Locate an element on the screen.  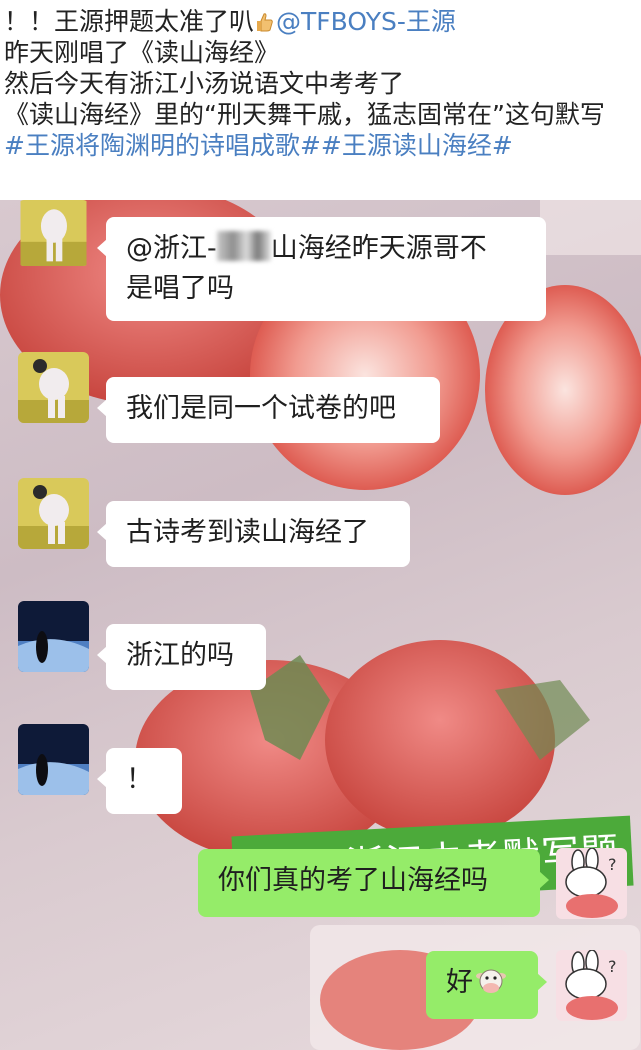
caption-line-3: 然后今天有浙江小汤说语文中考考了 is located at coordinates (204, 83).